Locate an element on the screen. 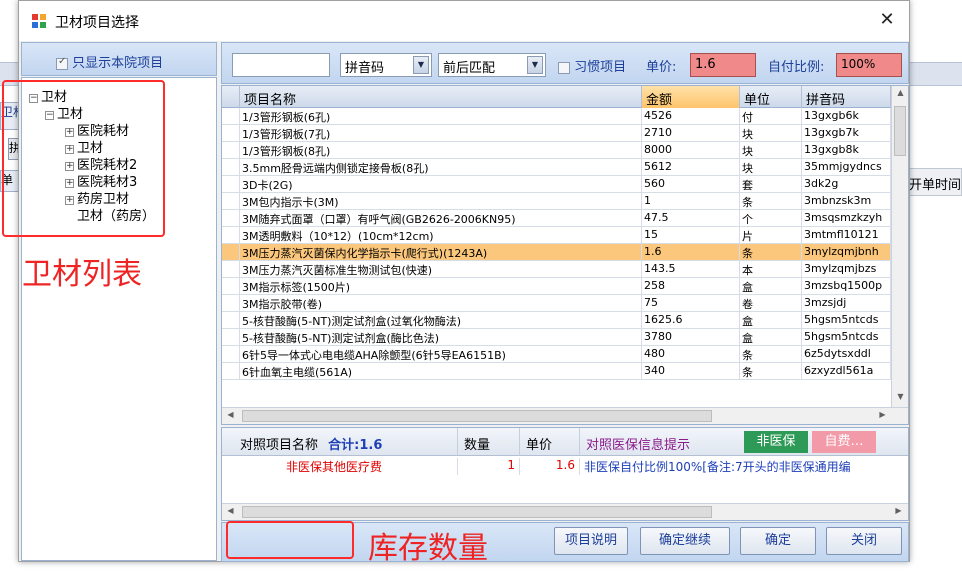 This screenshot has height=585, width=962. column-mapped-item-name: 对照项目名称 合计:1.6 is located at coordinates (346, 442).